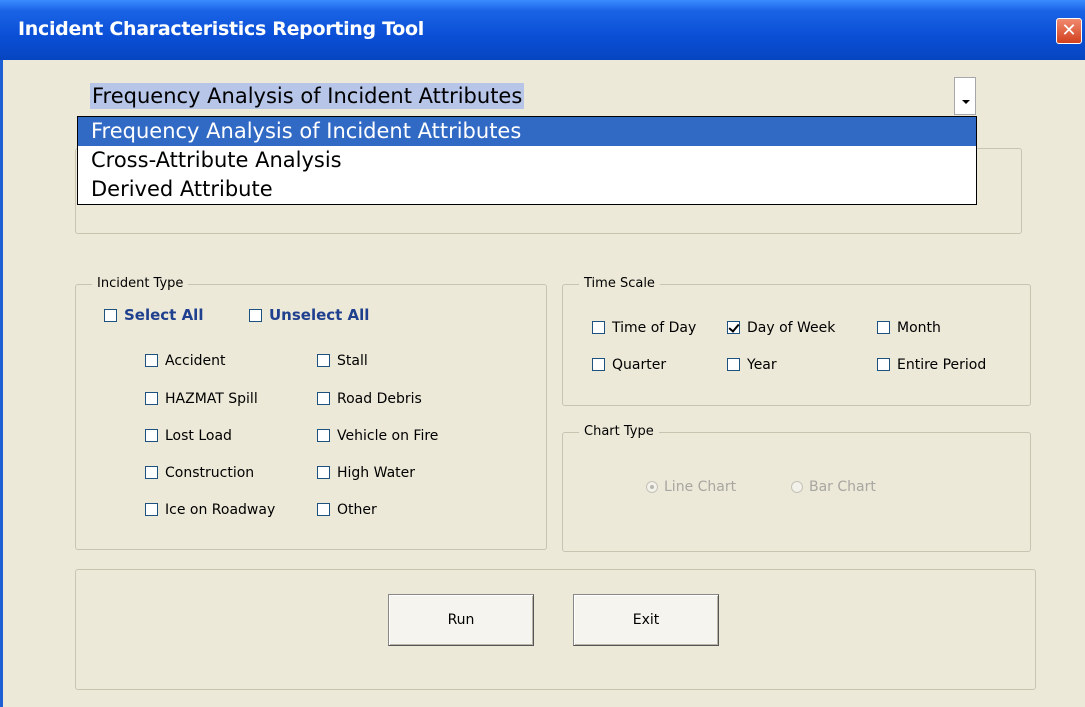  Describe the element at coordinates (646, 620) in the screenshot. I see `exit-button: Exit` at that location.